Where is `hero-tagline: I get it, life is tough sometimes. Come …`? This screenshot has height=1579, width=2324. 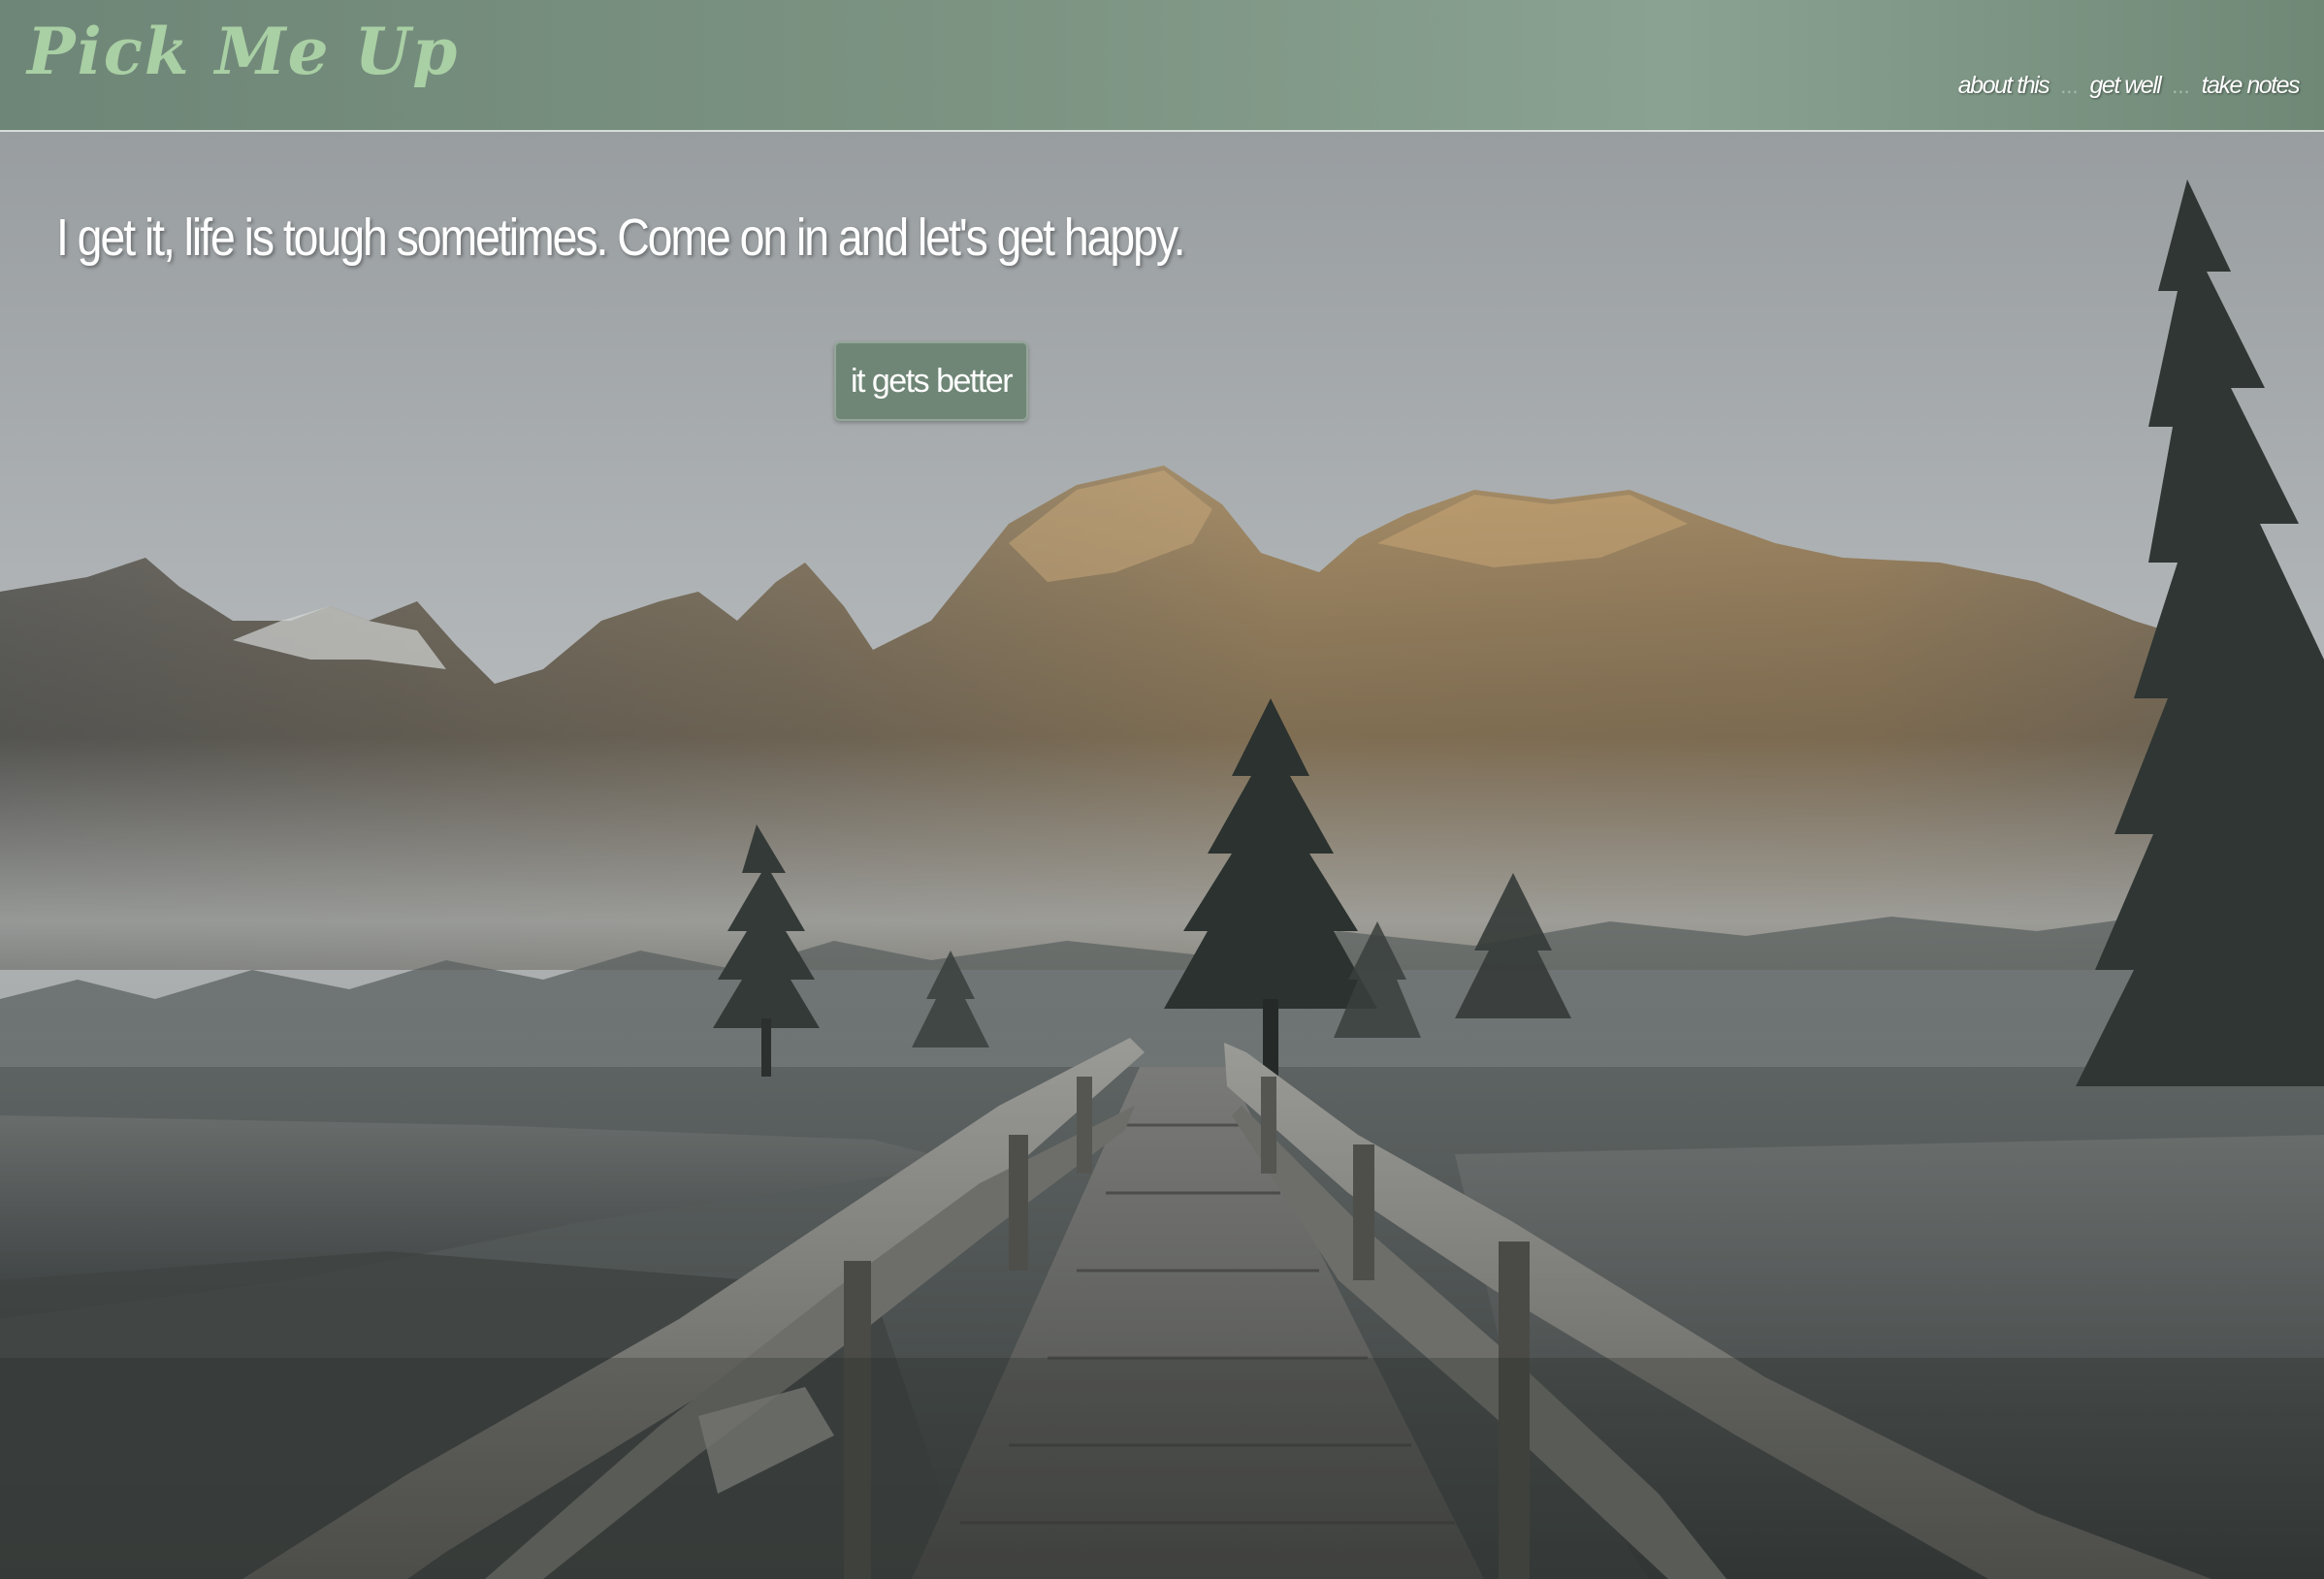
hero-tagline: I get it, life is tough sometimes. Come … is located at coordinates (621, 238).